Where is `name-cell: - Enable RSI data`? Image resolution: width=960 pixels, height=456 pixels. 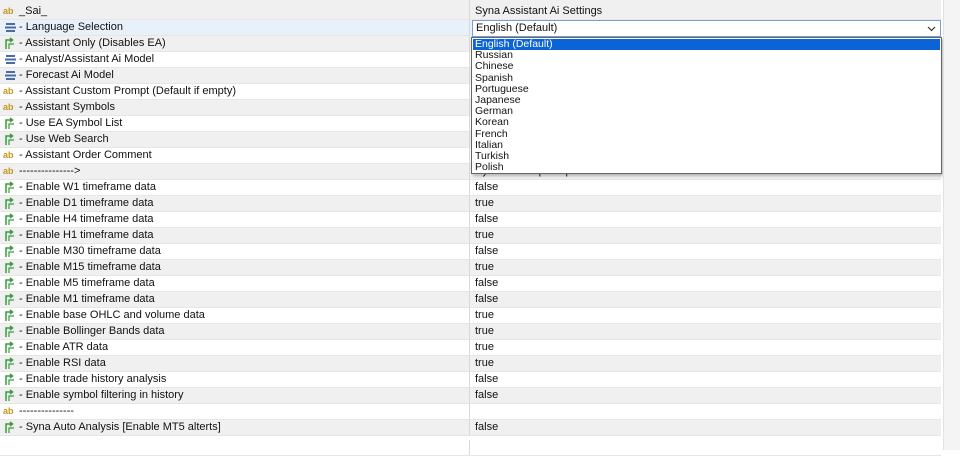 name-cell: - Enable RSI data is located at coordinates (235, 363).